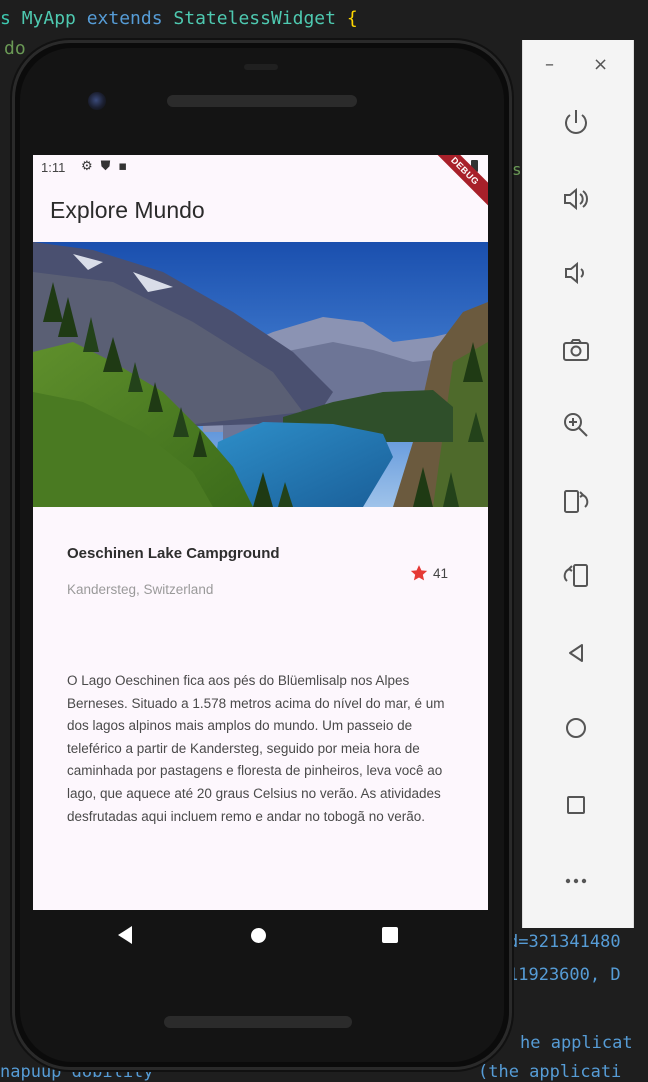  I want to click on console-line-1: d=321341480, so click(564, 942).